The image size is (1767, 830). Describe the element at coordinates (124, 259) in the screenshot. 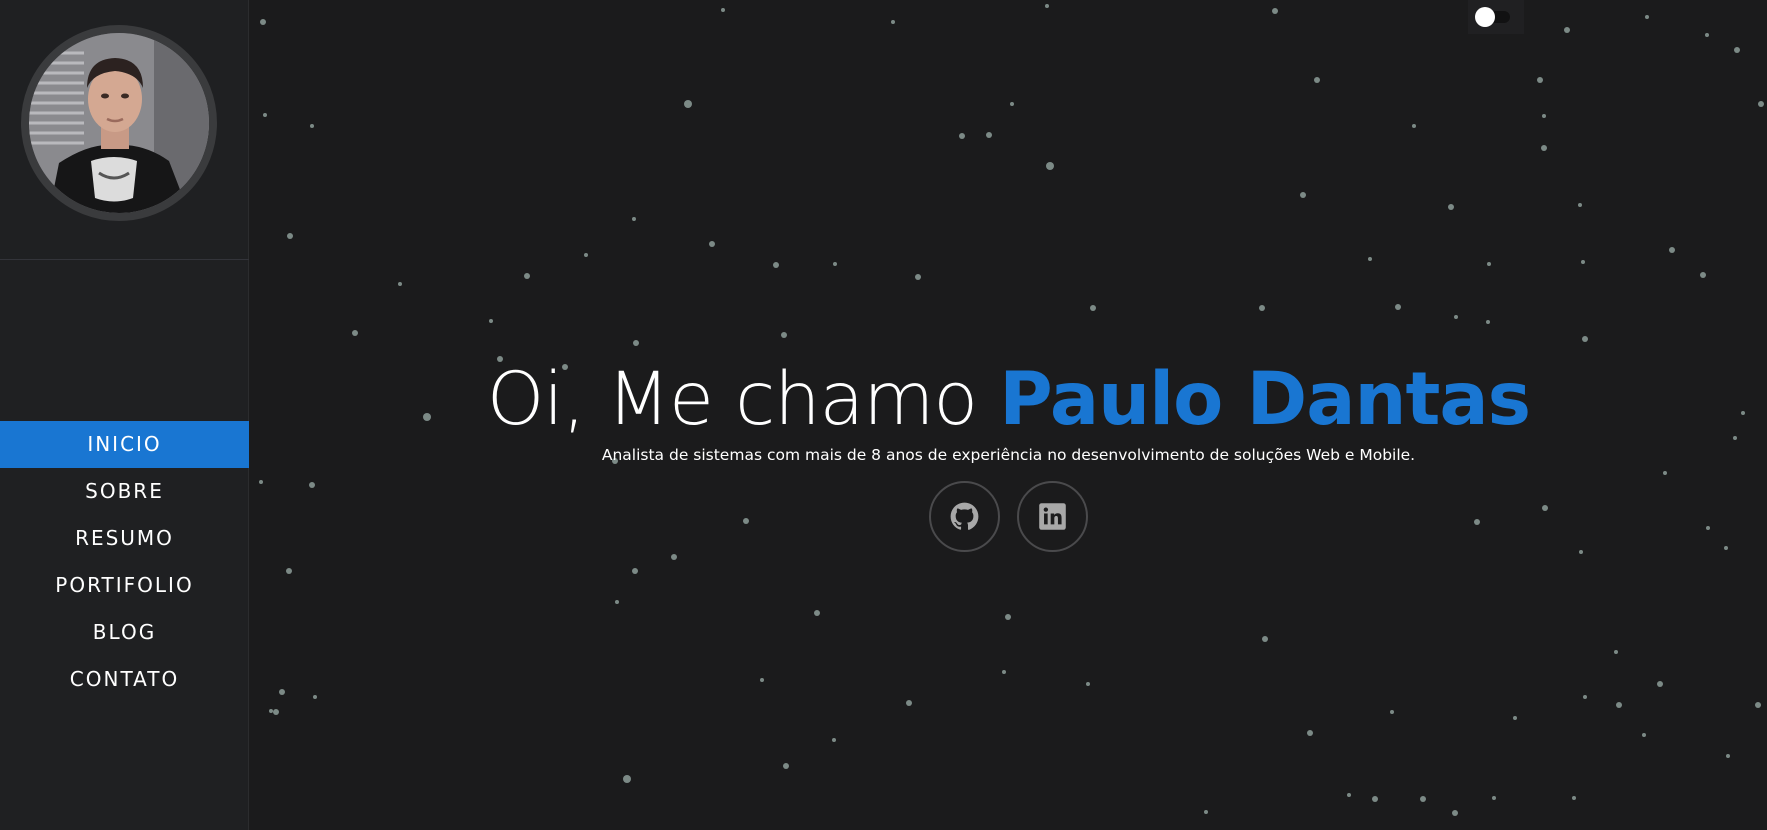

I see `sidebar-divider` at that location.